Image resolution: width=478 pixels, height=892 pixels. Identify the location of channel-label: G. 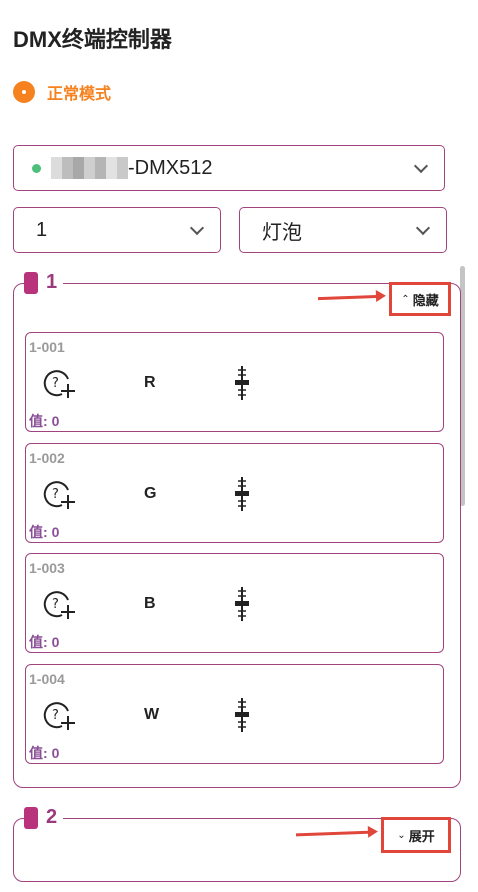
(150, 493).